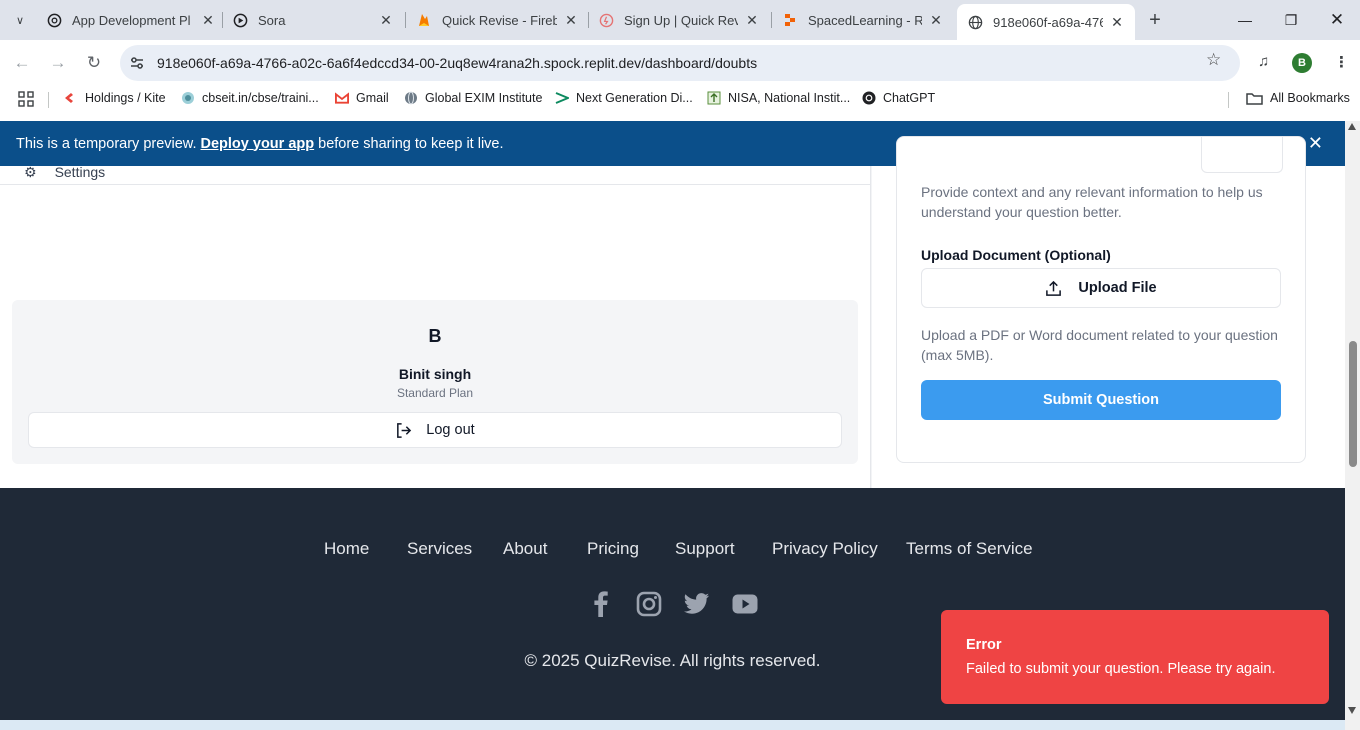  What do you see at coordinates (745, 604) in the screenshot?
I see `youtube-icon` at bounding box center [745, 604].